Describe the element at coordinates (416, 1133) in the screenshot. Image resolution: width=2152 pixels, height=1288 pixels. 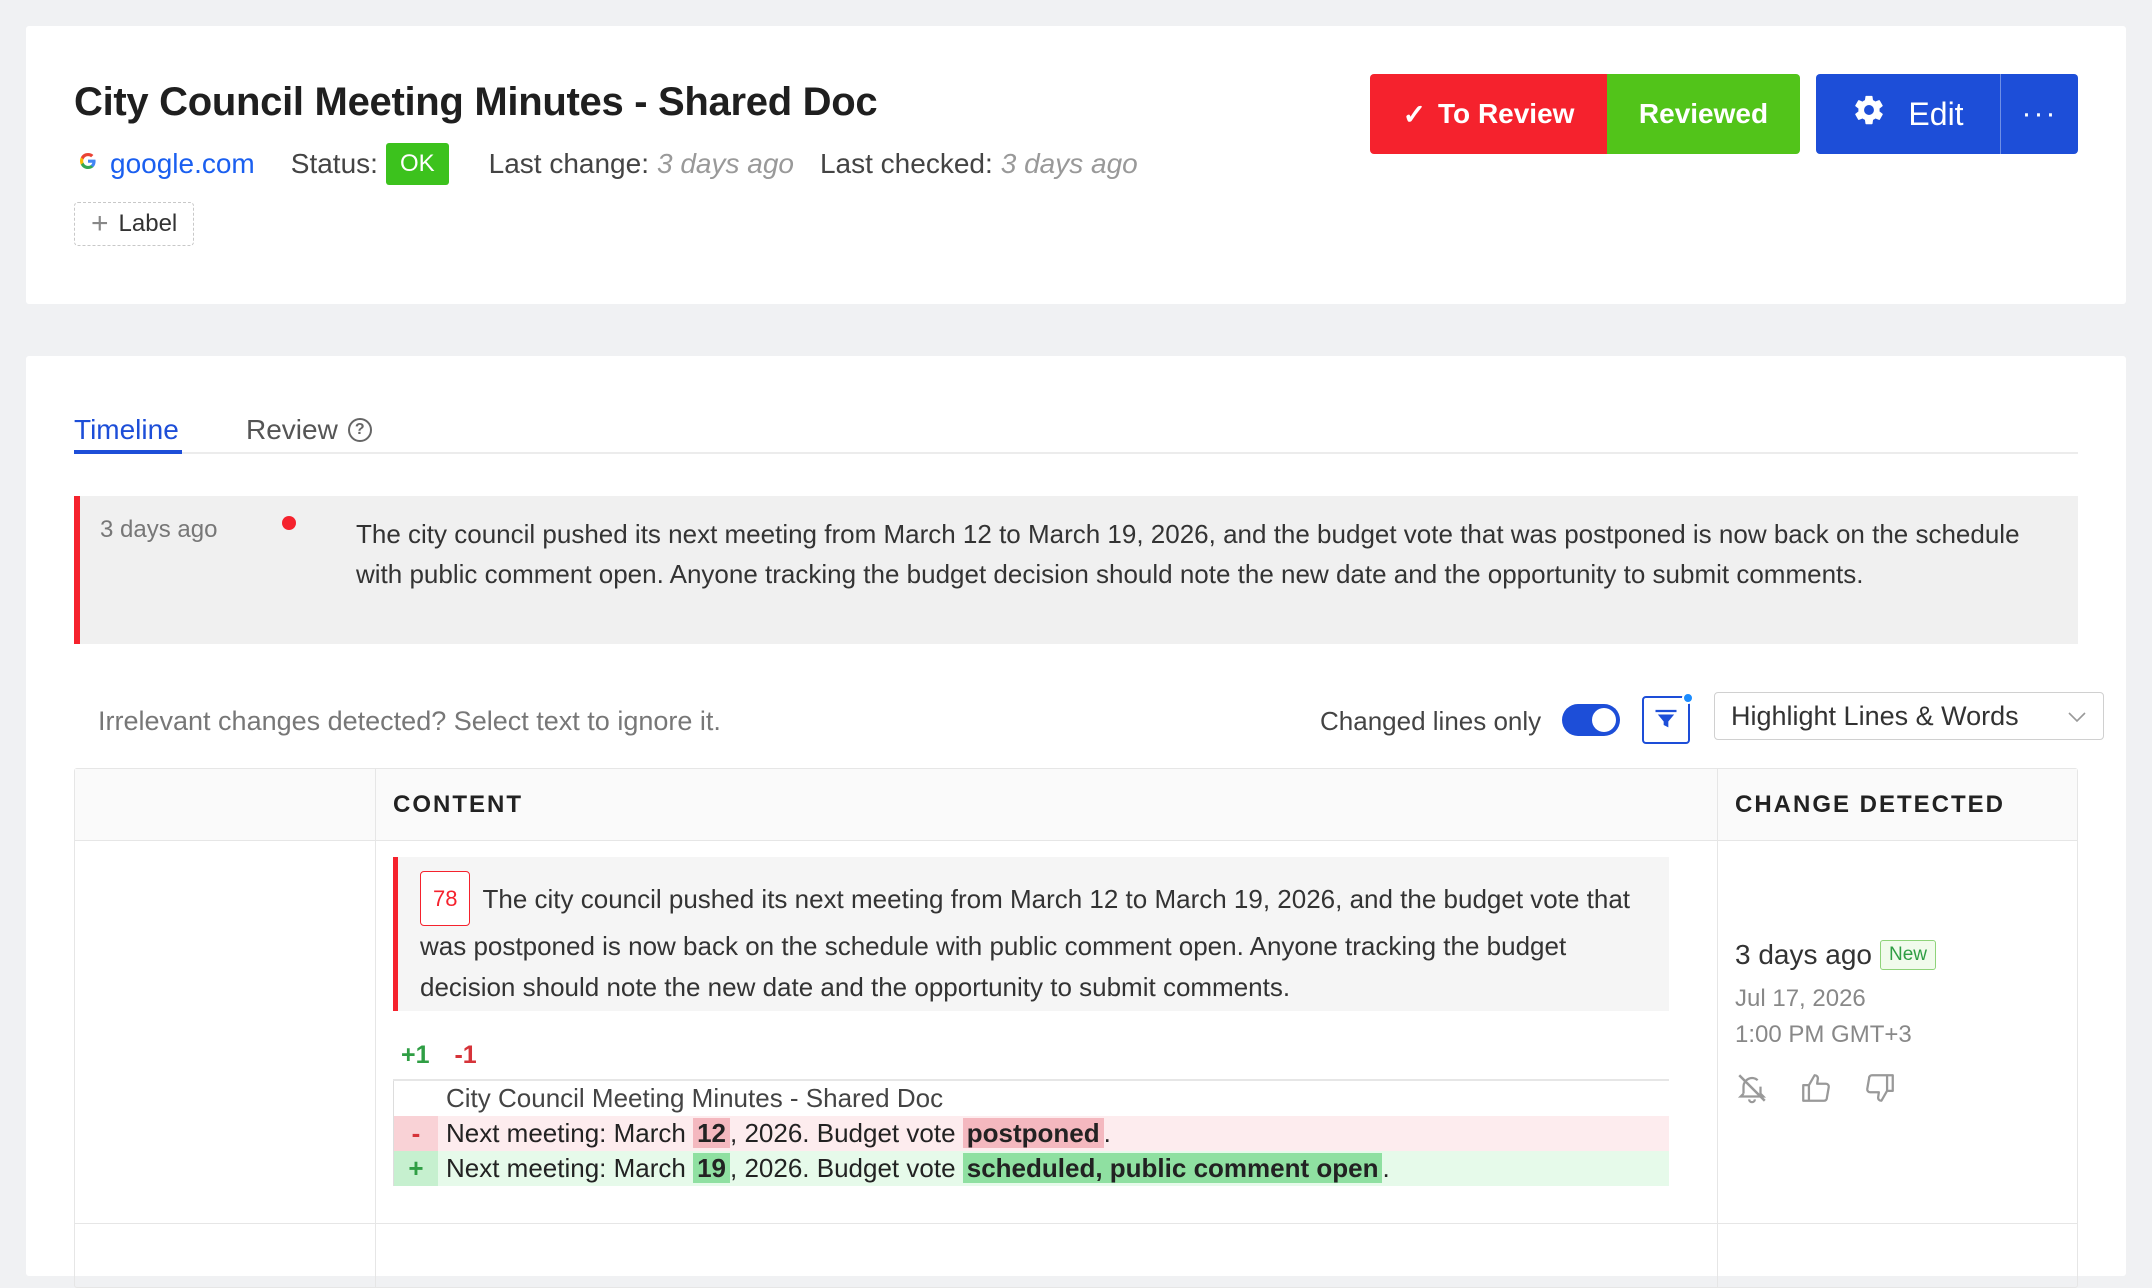
I see `removed-marker: -` at that location.